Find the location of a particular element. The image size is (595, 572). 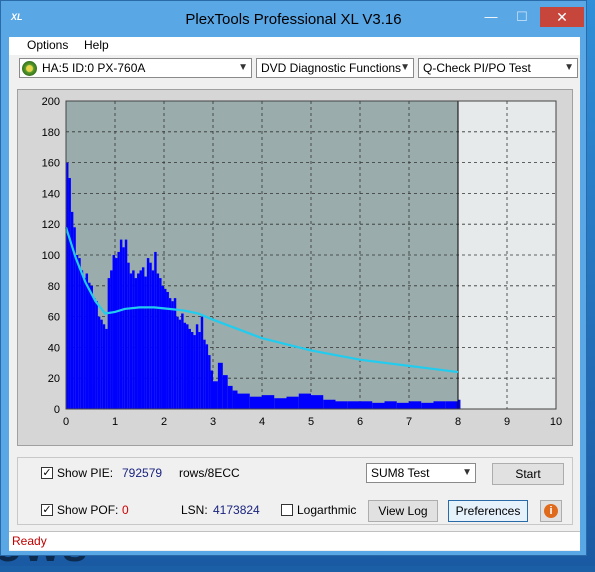

poe-value: 0 is located at coordinates (125, 510).